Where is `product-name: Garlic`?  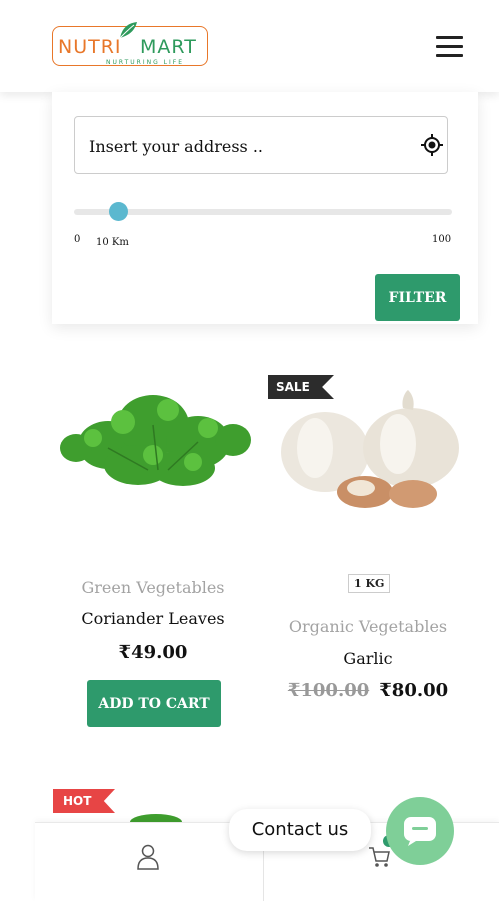 product-name: Garlic is located at coordinates (368, 658).